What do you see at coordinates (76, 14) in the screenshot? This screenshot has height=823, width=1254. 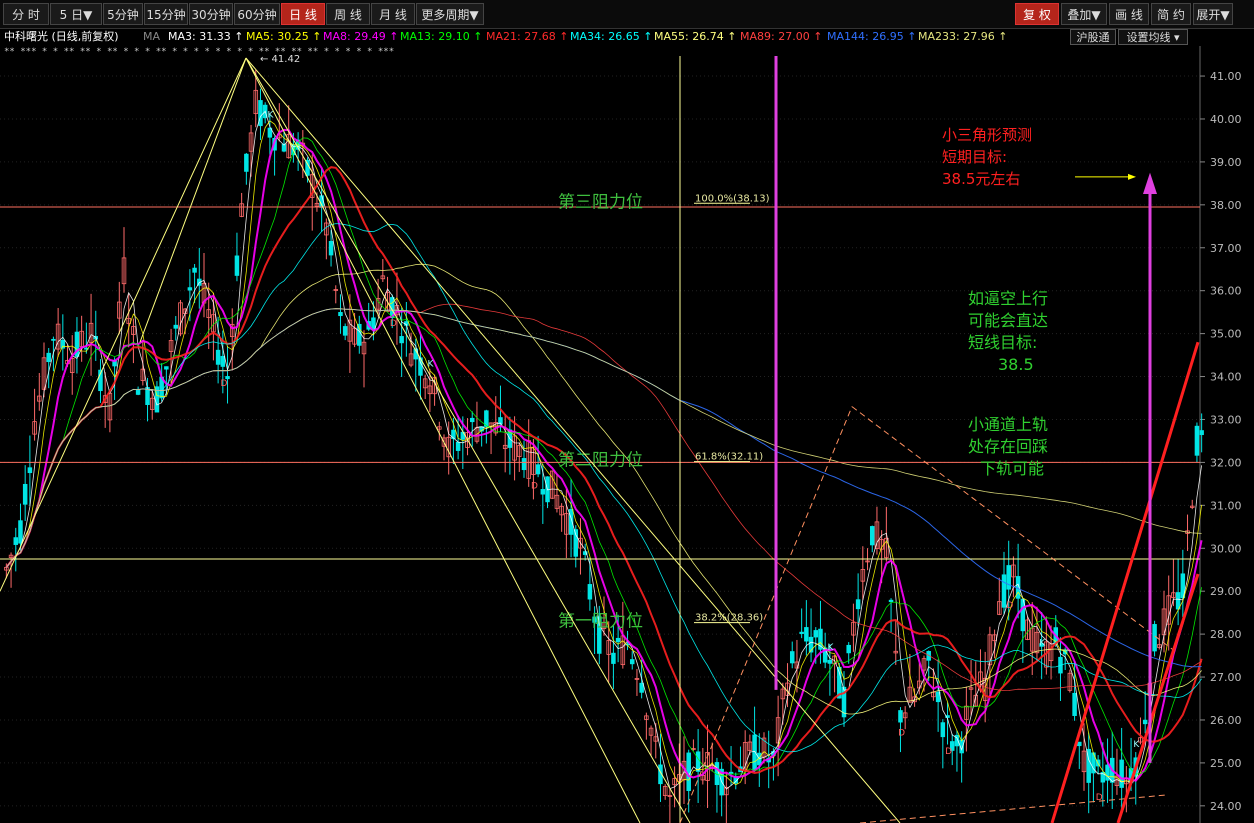 I see `period-button-1: 5 日▼` at bounding box center [76, 14].